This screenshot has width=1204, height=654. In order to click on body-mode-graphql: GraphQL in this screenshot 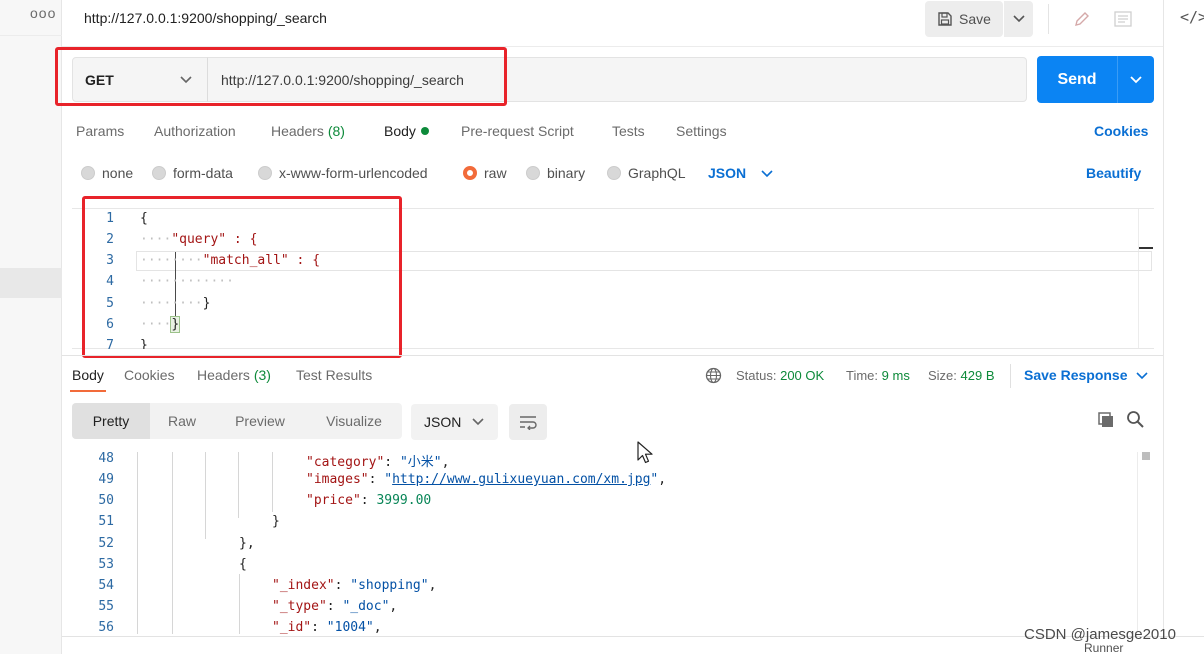, I will do `click(646, 173)`.